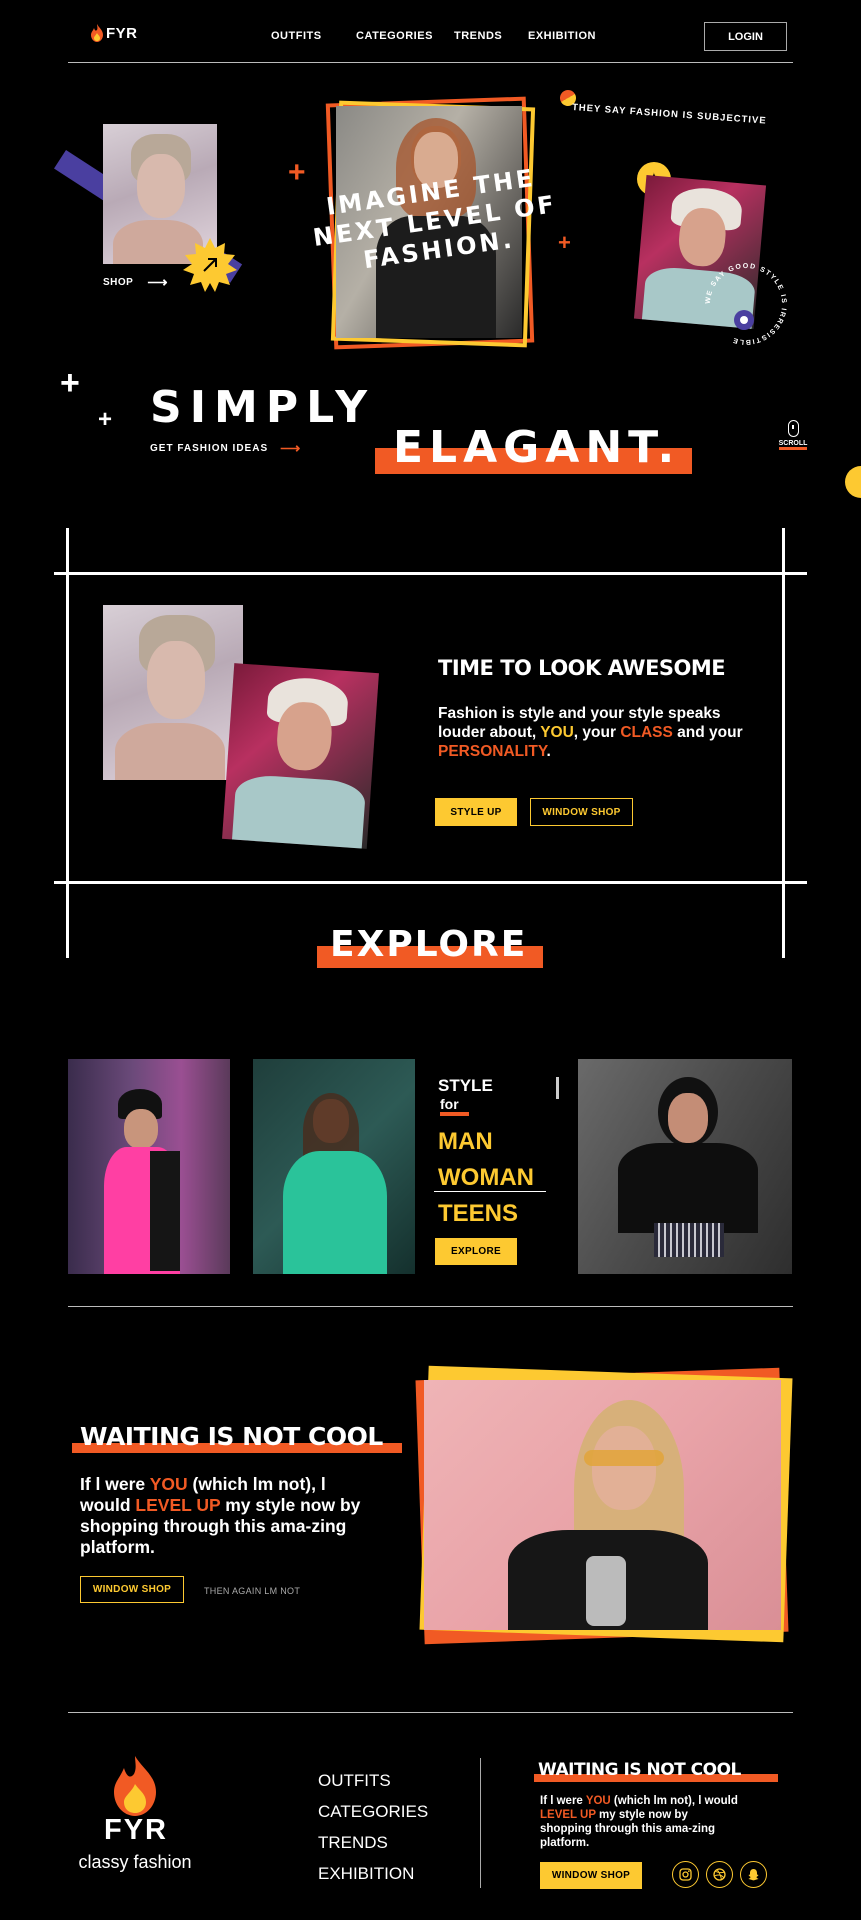  I want to click on simply-title: SIMPLY, so click(263, 407).